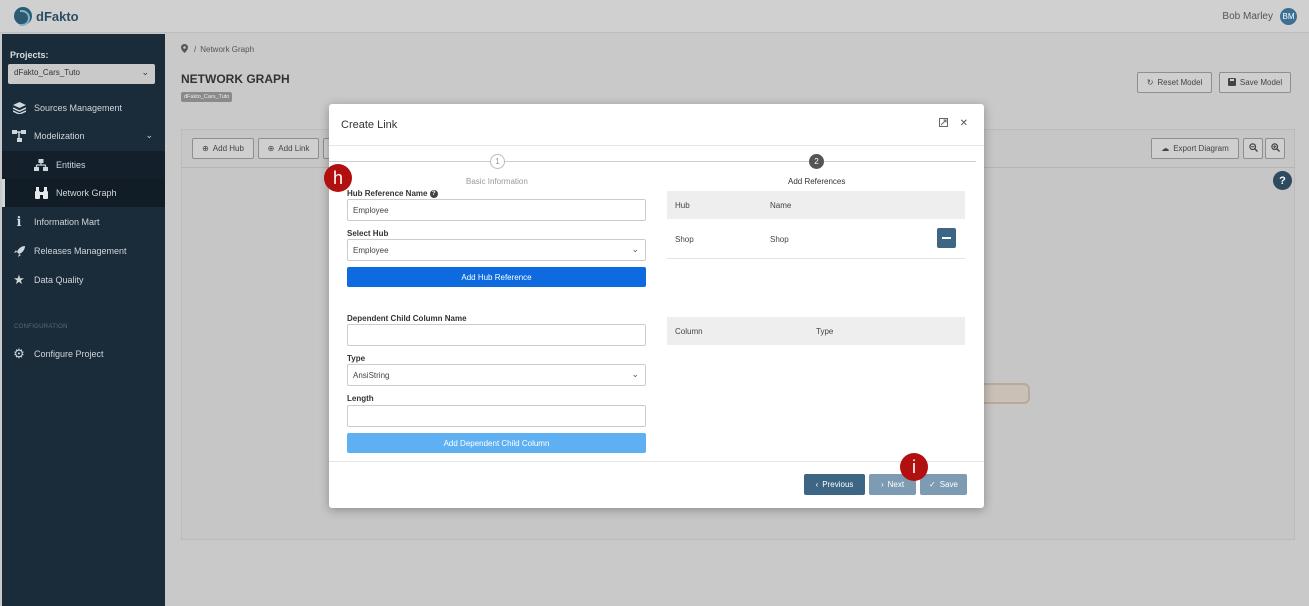 The width and height of the screenshot is (1309, 606). I want to click on refresh-icon: ↻, so click(1150, 82).